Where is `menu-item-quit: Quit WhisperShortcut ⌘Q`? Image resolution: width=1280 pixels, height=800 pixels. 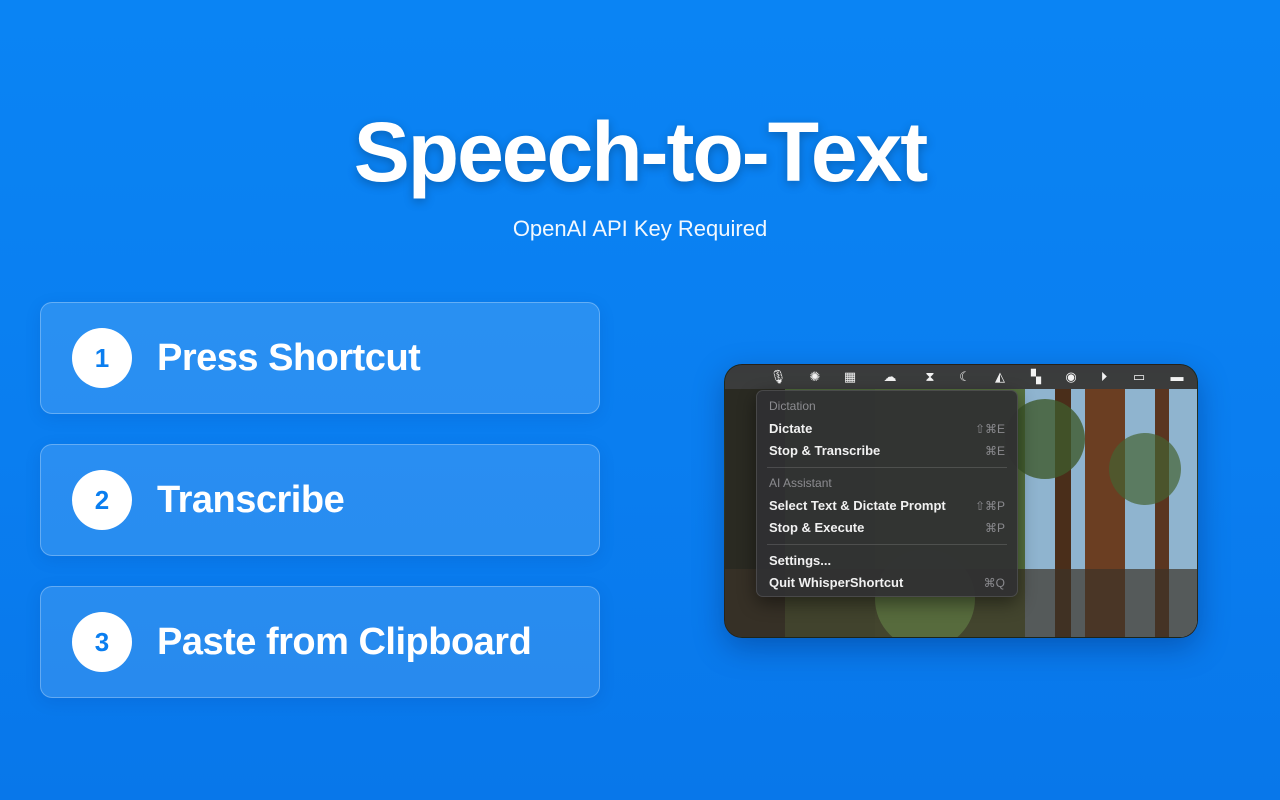
menu-item-quit: Quit WhisperShortcut ⌘Q is located at coordinates (887, 583).